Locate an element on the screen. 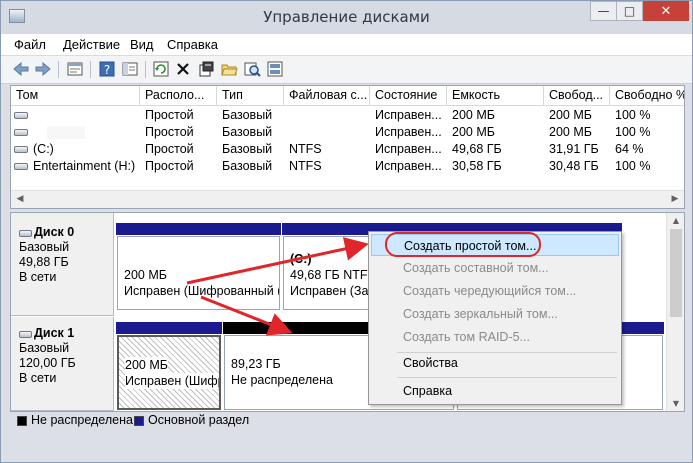  partition-disk1-reserved: 200 МБ Исправен (Шифр is located at coordinates (169, 366).